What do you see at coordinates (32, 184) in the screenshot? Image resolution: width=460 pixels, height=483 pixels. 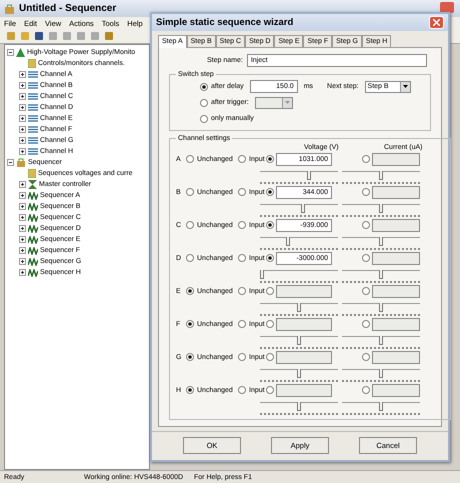 I see `hourglass-icon` at bounding box center [32, 184].